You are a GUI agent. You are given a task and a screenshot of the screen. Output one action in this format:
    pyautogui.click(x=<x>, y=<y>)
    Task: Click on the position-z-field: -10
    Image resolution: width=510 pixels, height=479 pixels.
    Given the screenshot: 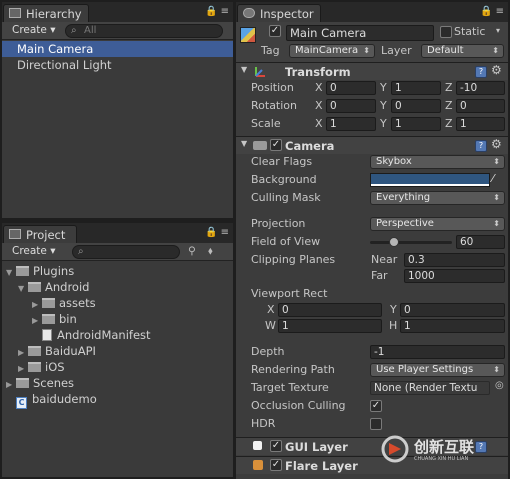 What is the action you would take?
    pyautogui.click(x=480, y=88)
    